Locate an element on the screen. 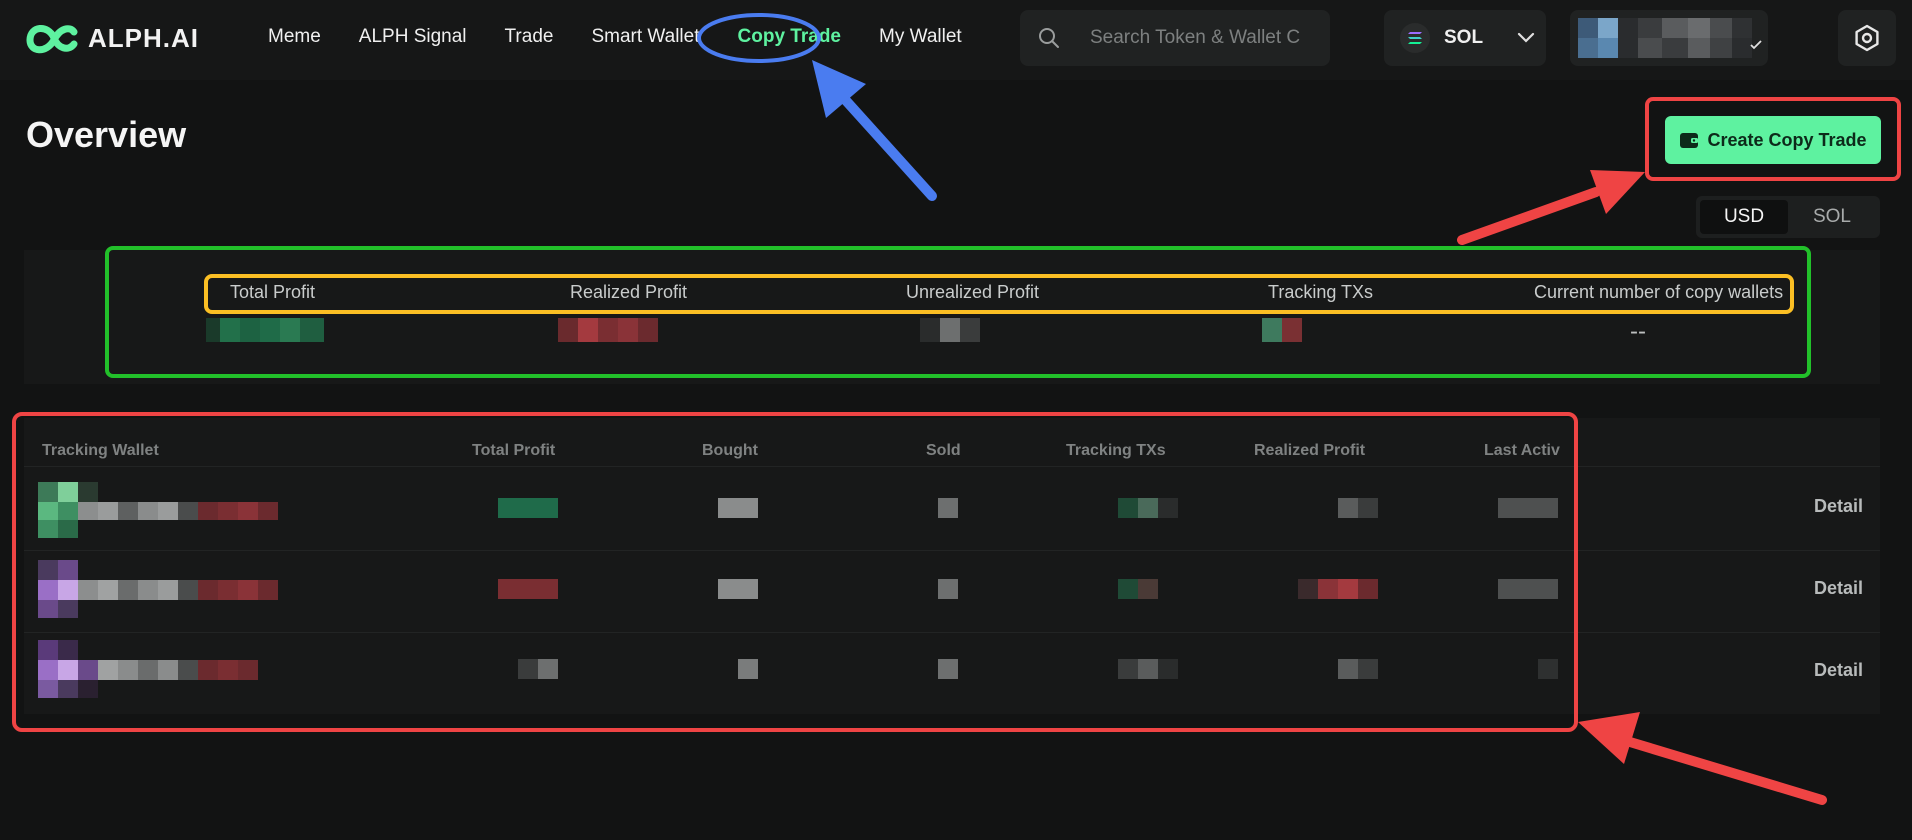 The height and width of the screenshot is (840, 1912). row-3-wallet-avatar is located at coordinates (58, 650).